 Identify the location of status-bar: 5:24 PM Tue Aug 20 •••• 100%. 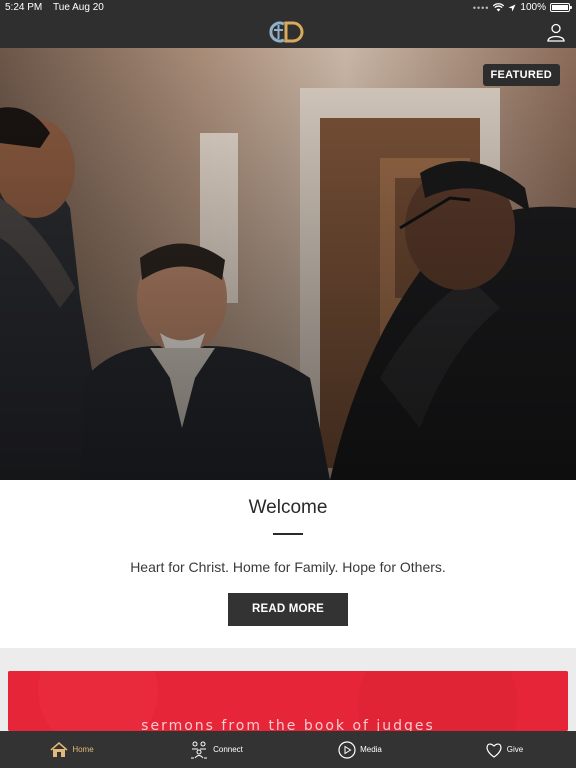
(288, 8).